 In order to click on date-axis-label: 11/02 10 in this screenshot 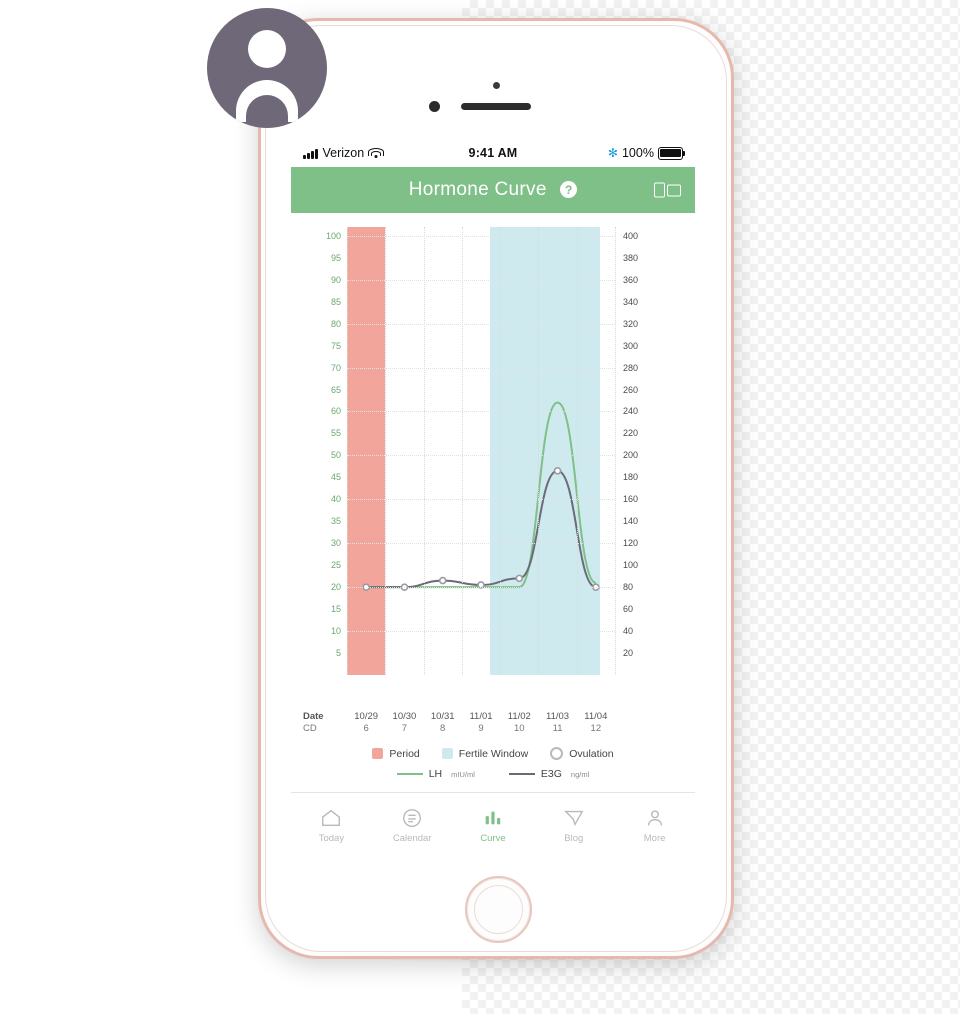, I will do `click(519, 723)`.